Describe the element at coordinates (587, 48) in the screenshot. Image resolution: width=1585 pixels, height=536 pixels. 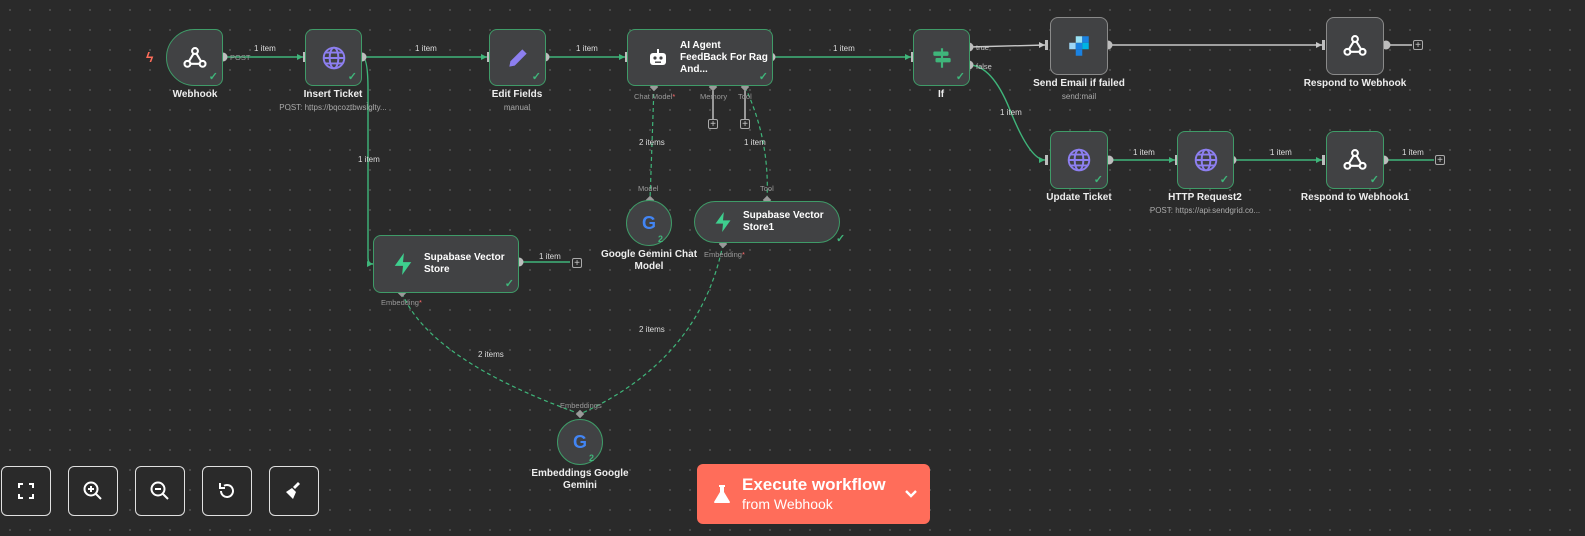
I see `edge-label-edit-agent: 1 item` at that location.